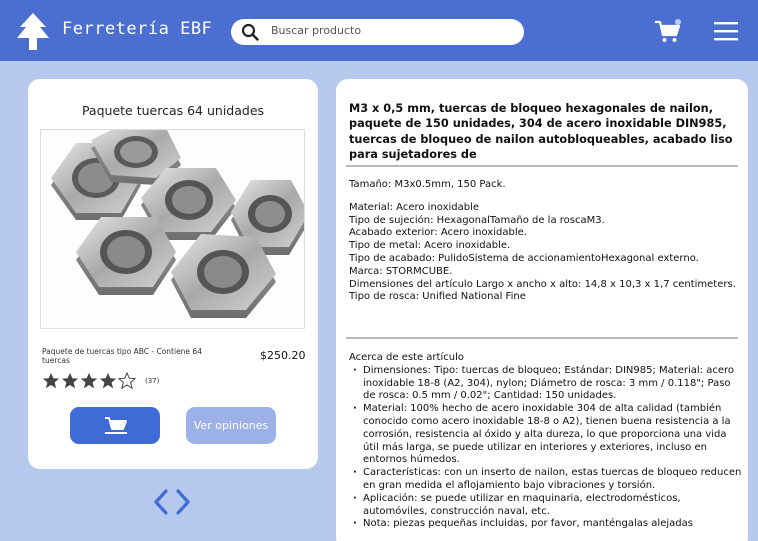 The height and width of the screenshot is (541, 758). I want to click on add-to-cart-button, so click(115, 425).